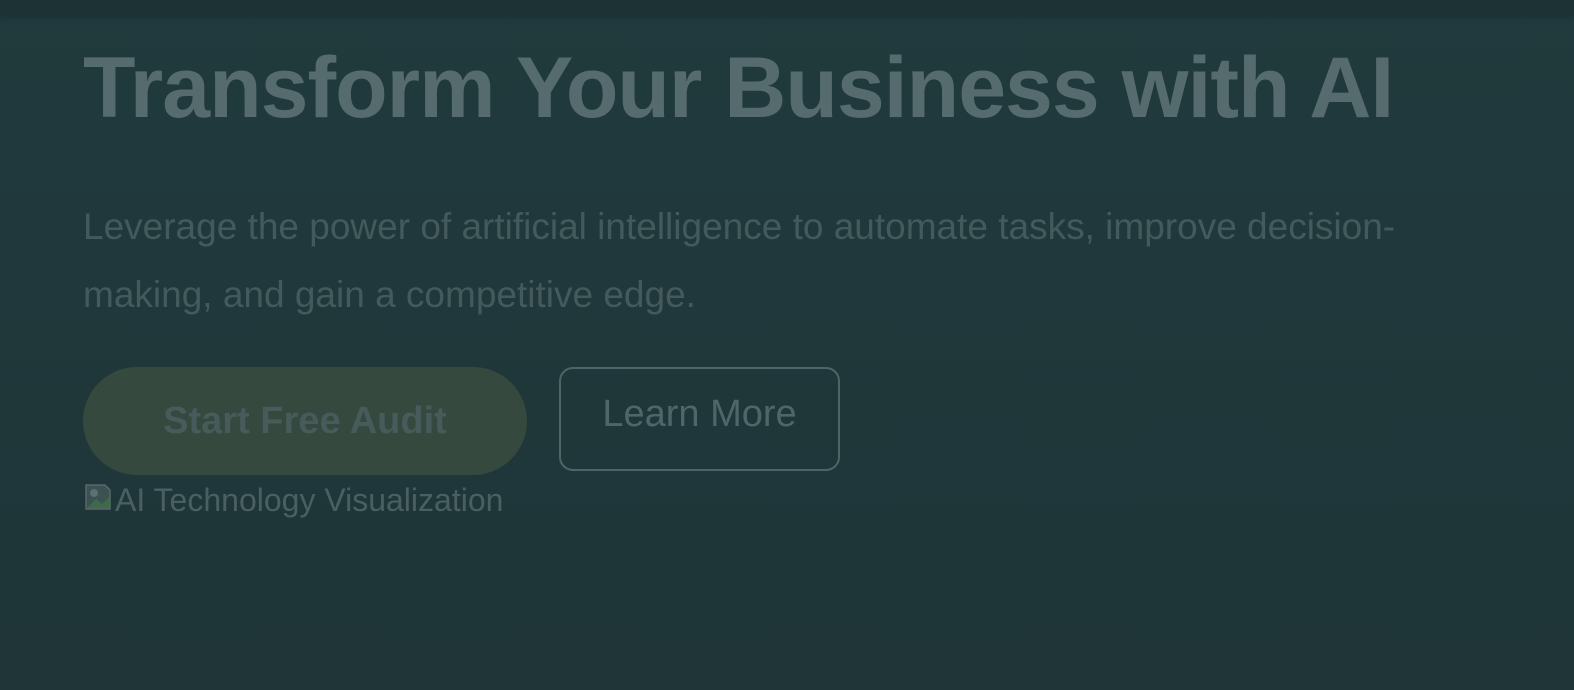 This screenshot has height=690, width=1574. Describe the element at coordinates (309, 499) in the screenshot. I see `hero-image-alt-text: AI Technology Visualization` at that location.